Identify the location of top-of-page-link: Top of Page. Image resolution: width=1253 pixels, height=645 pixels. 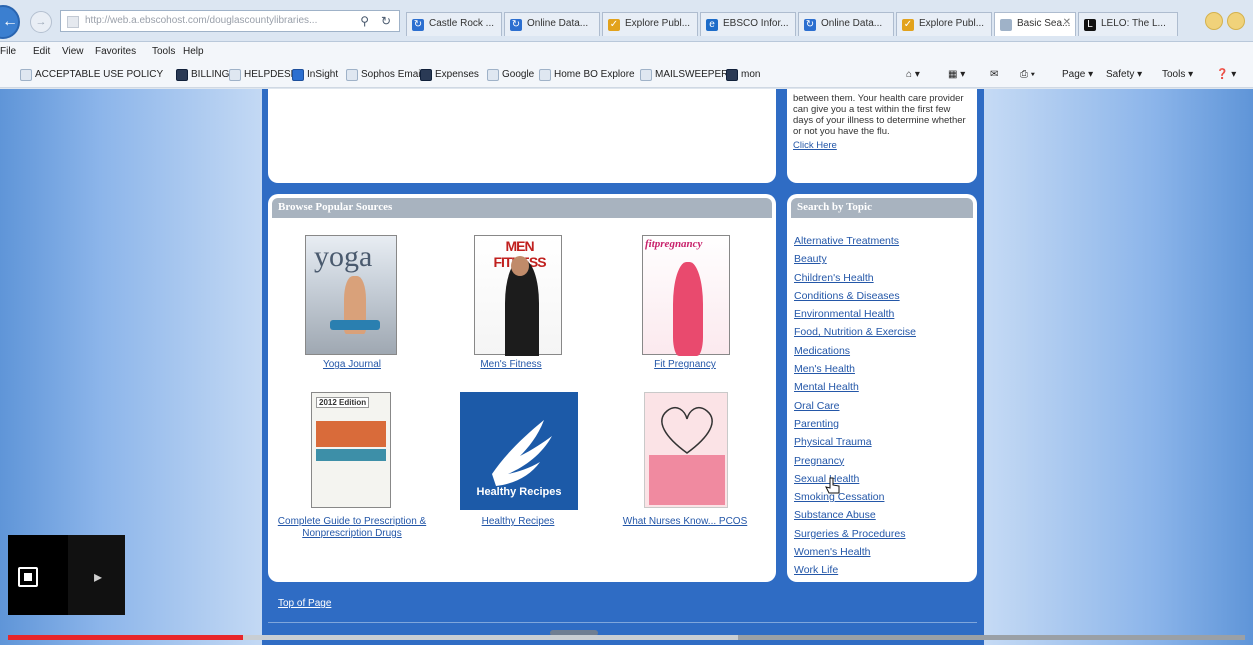
(304, 603).